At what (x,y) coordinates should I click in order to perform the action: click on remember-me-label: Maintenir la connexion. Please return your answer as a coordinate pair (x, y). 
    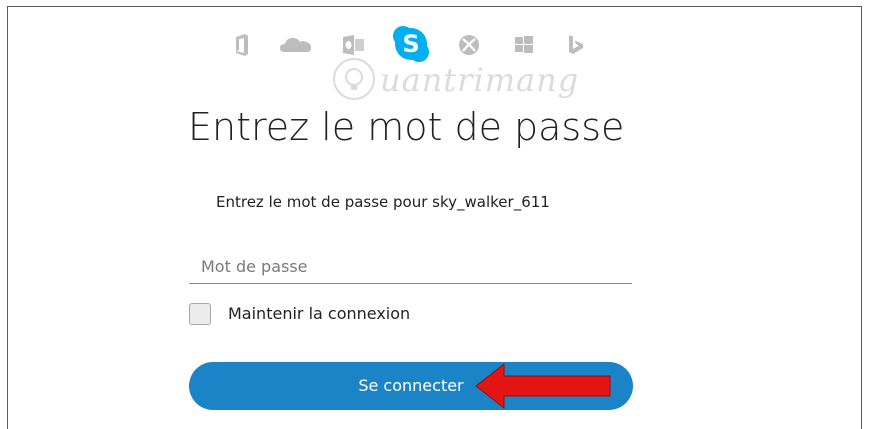
    Looking at the image, I should click on (319, 313).